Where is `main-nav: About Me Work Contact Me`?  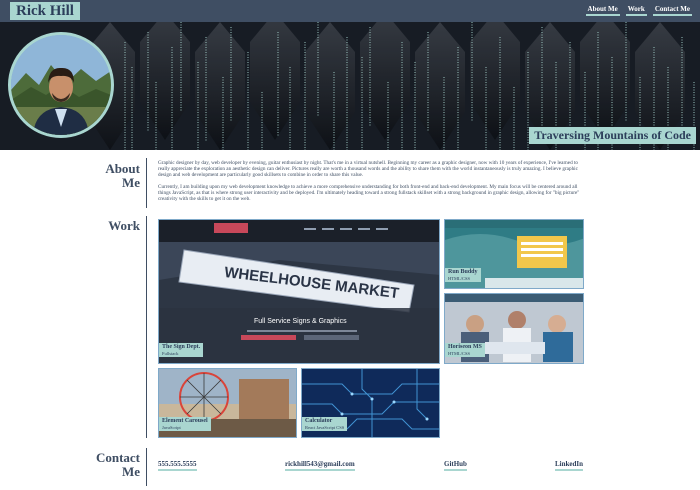
main-nav: About Me Work Contact Me is located at coordinates (638, 10).